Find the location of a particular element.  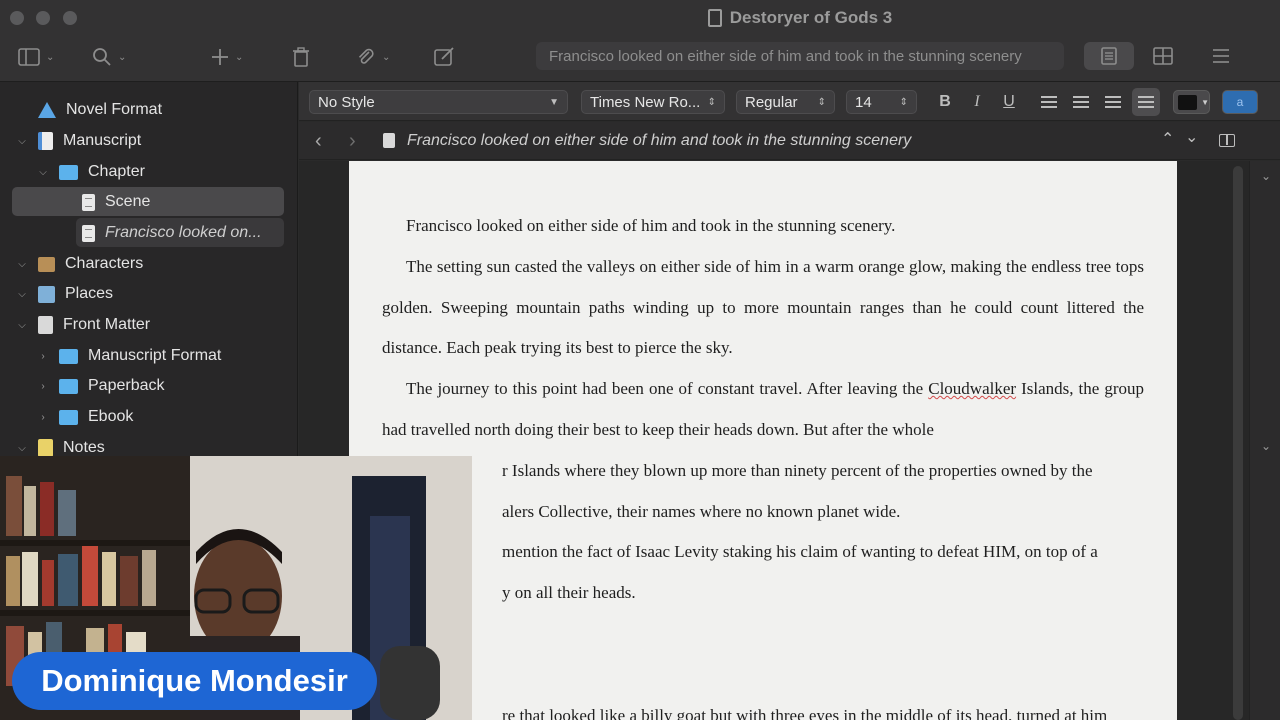

align-right-icon is located at coordinates (1113, 102).